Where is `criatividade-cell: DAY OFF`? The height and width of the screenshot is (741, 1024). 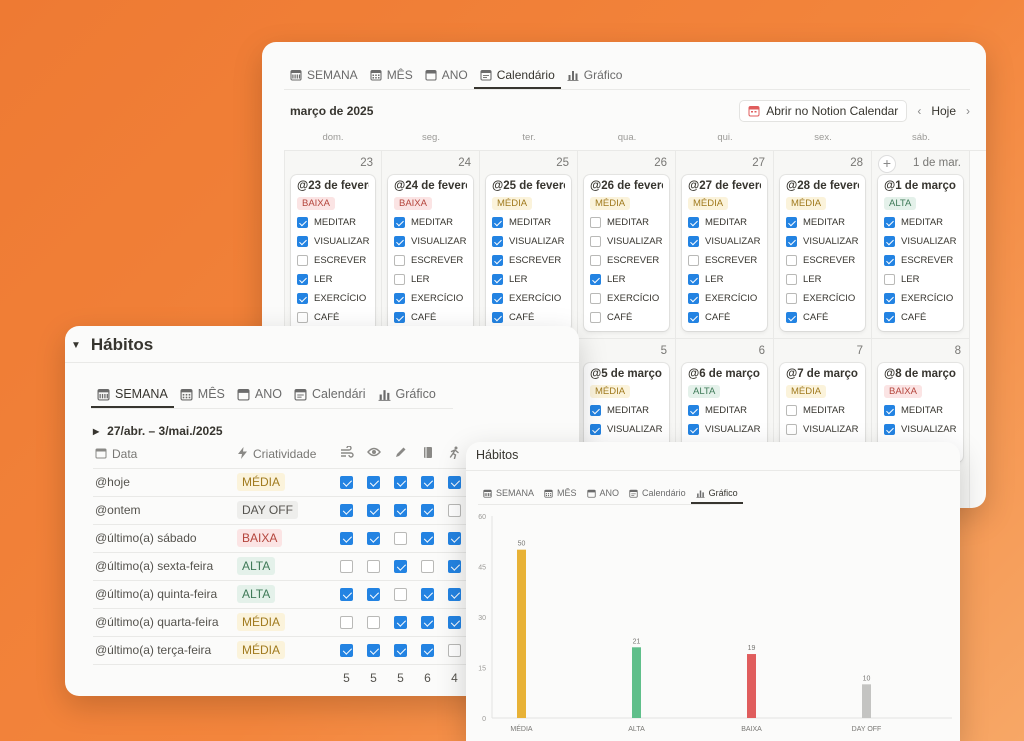 criatividade-cell: DAY OFF is located at coordinates (285, 510).